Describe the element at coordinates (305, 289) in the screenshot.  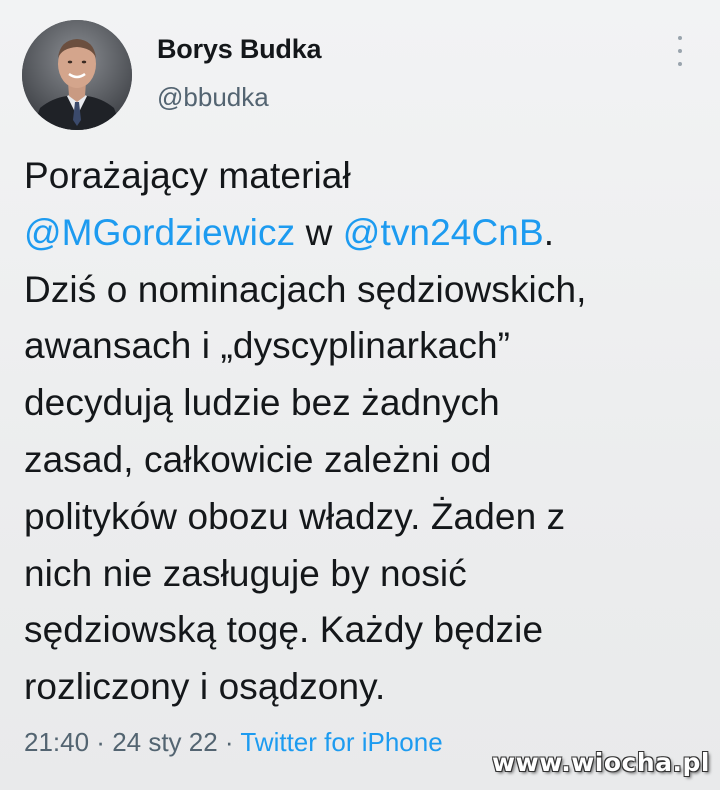
I see `tweet-text-segment: Dziś o nominacjach sędziowskich,` at that location.